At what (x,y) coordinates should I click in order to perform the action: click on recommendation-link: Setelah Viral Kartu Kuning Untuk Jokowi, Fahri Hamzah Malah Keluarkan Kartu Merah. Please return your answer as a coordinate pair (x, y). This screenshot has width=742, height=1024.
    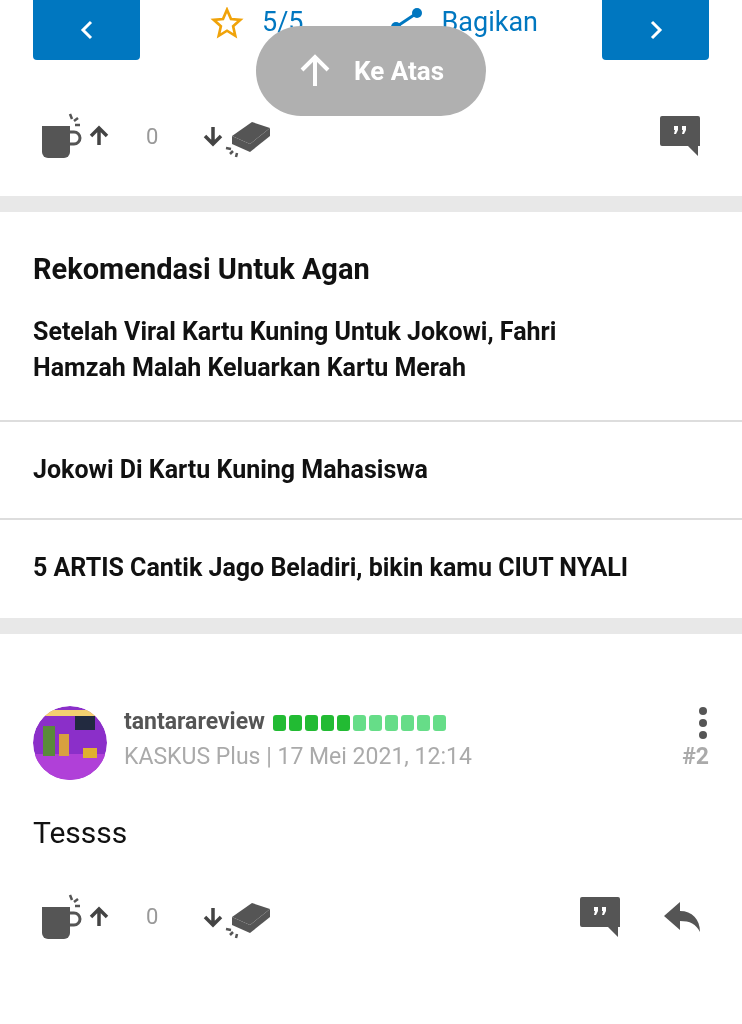
    Looking at the image, I should click on (371, 355).